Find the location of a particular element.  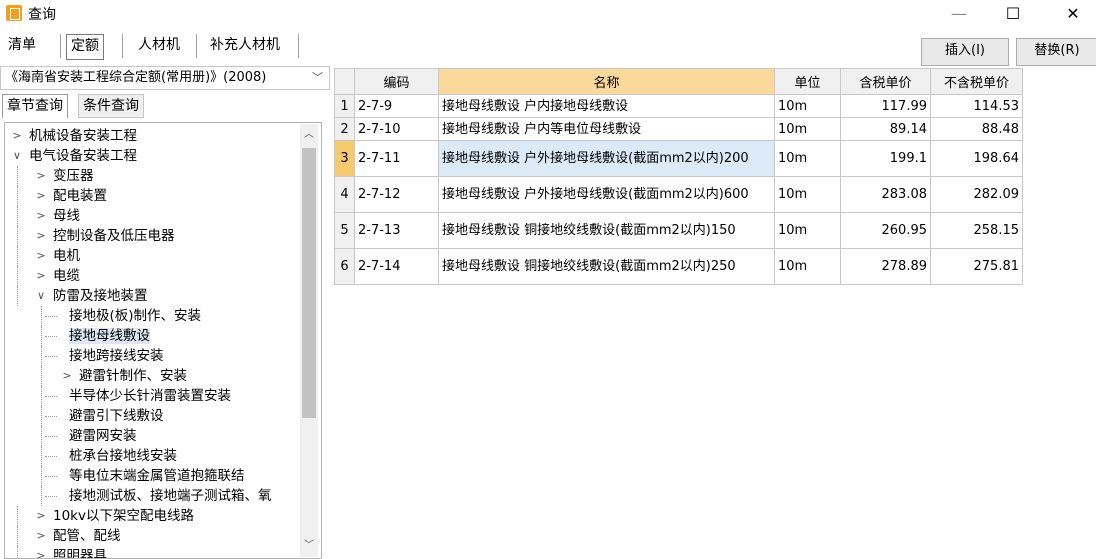

tab-condition-query: 条件查询 is located at coordinates (111, 106).